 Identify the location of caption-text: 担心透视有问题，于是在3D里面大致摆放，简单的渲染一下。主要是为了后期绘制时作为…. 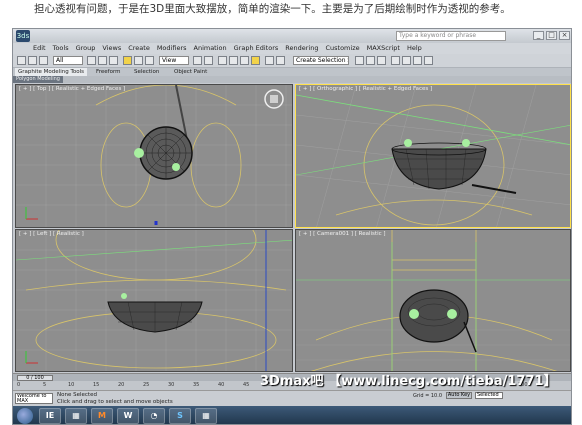
(272, 9).